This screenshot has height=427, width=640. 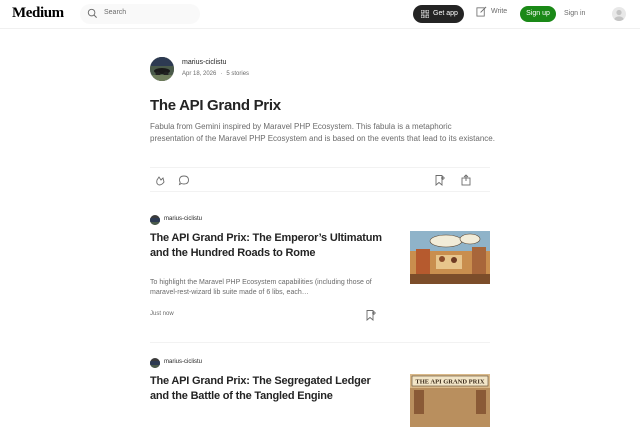 I want to click on comment-icon, so click(x=184, y=180).